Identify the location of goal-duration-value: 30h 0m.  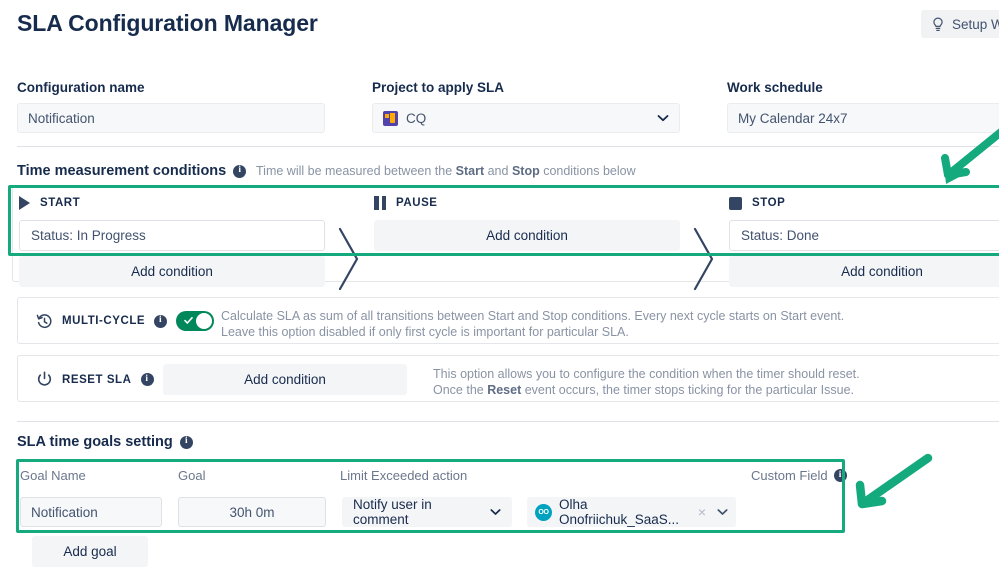
(252, 512).